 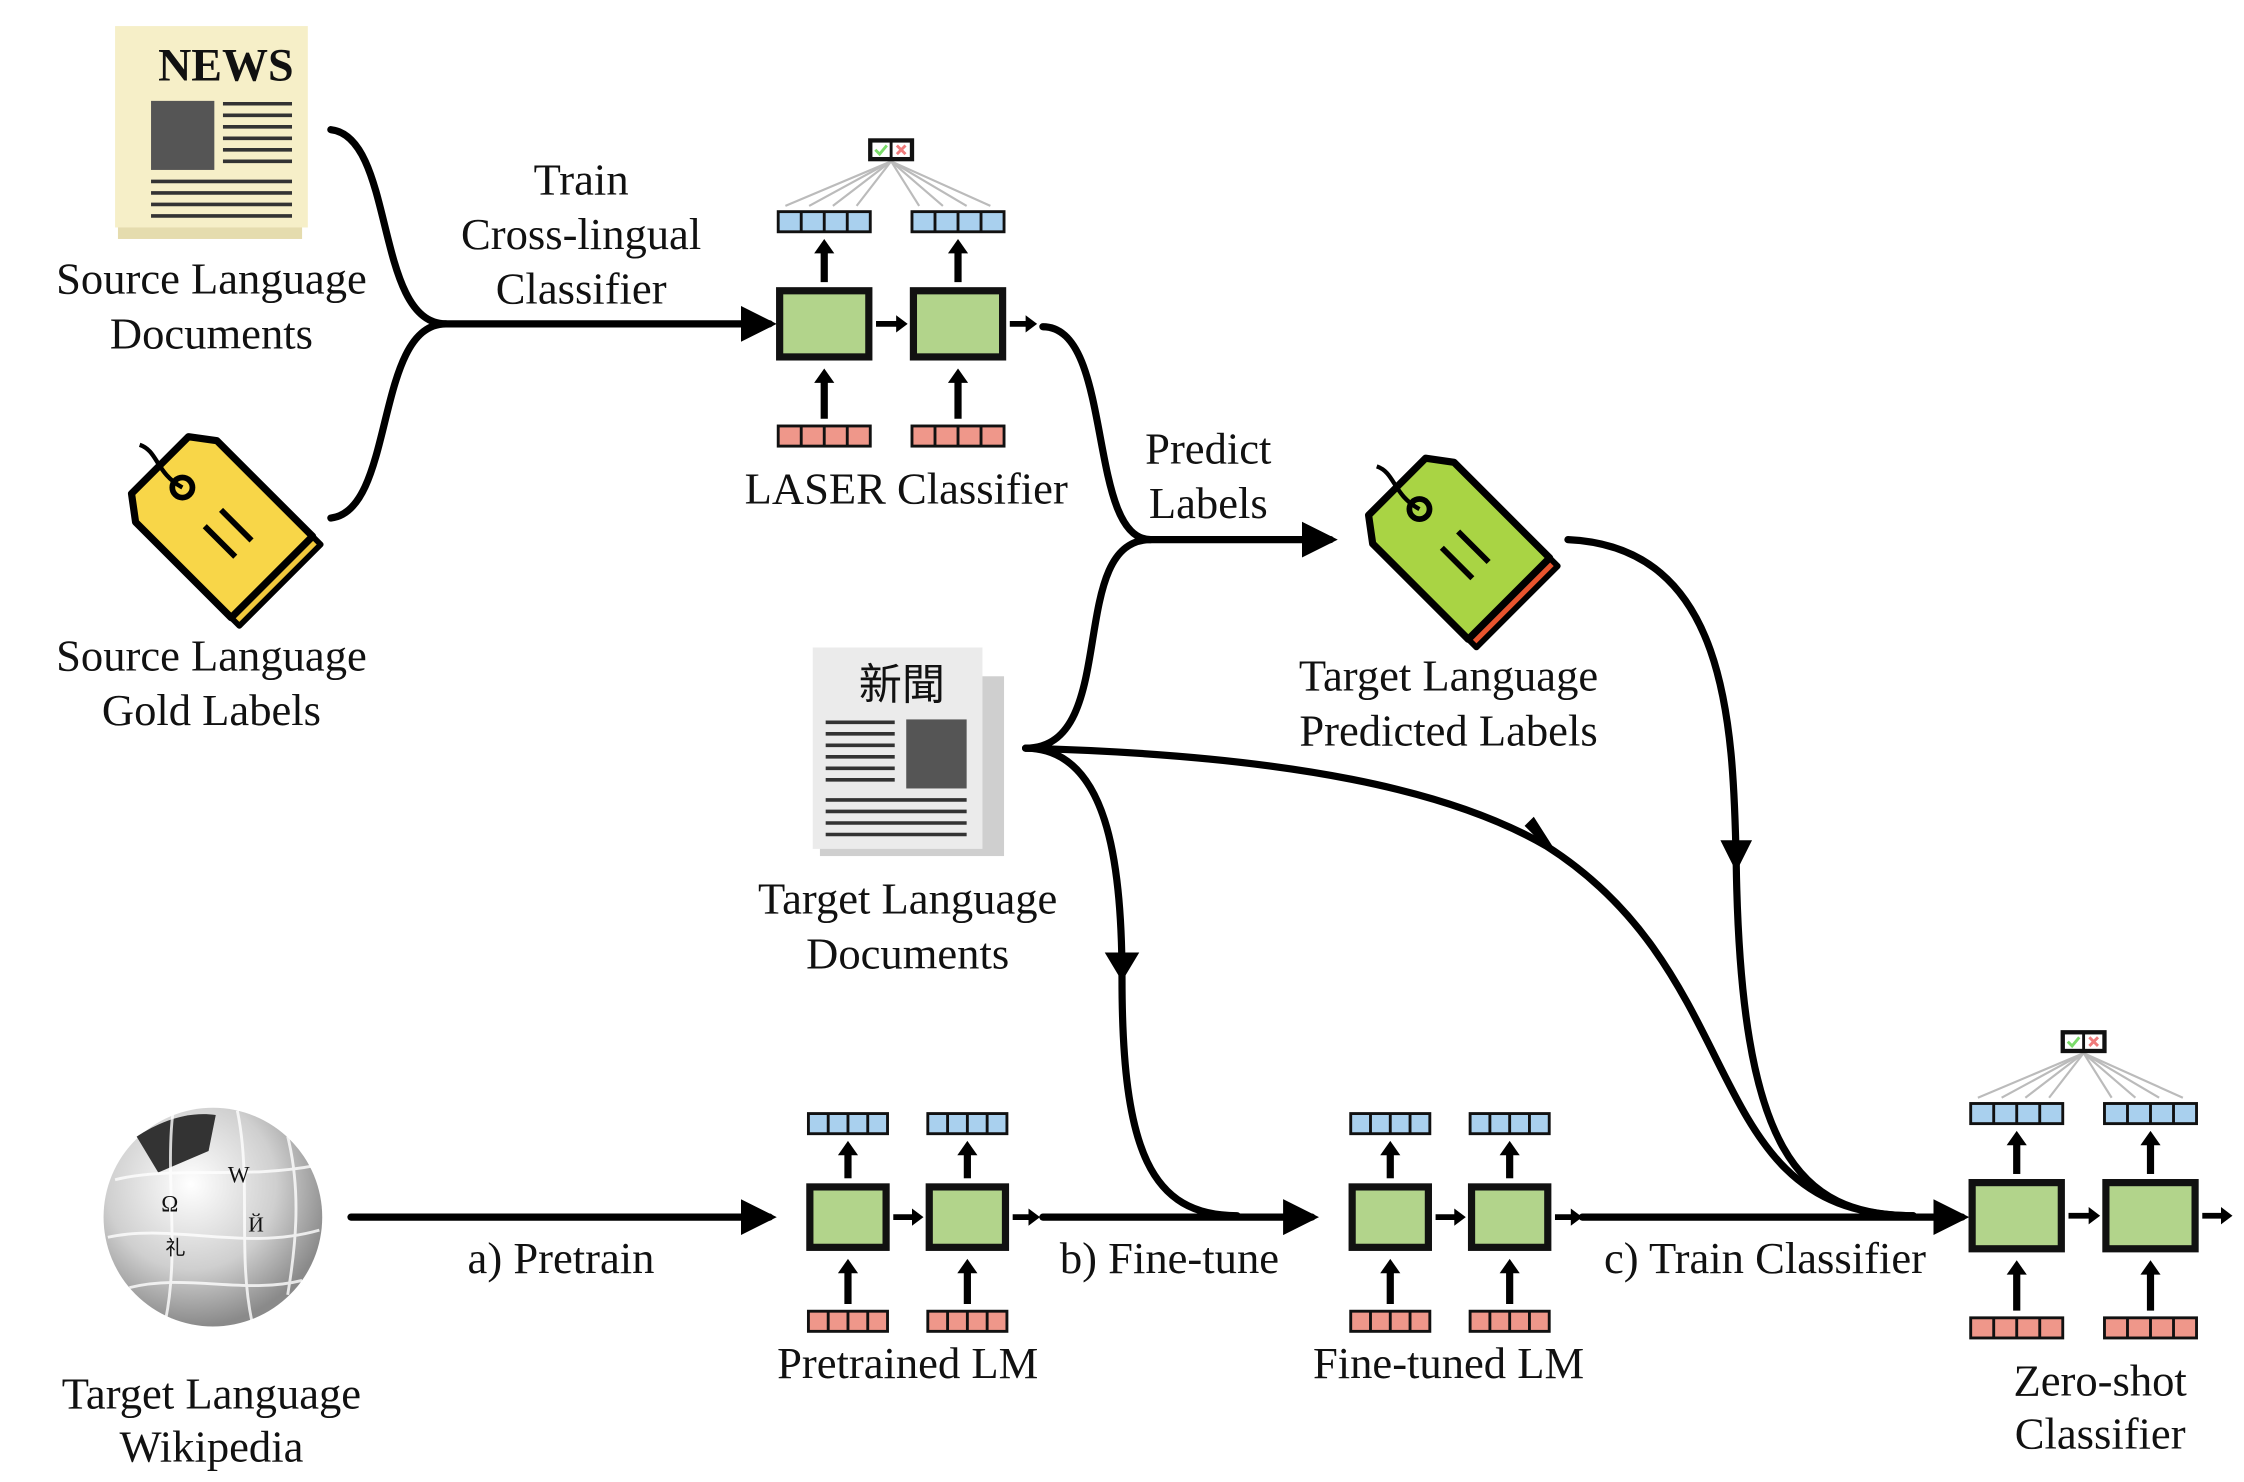 What do you see at coordinates (1448, 676) in the screenshot?
I see `target-pred-label-1: Target Language` at bounding box center [1448, 676].